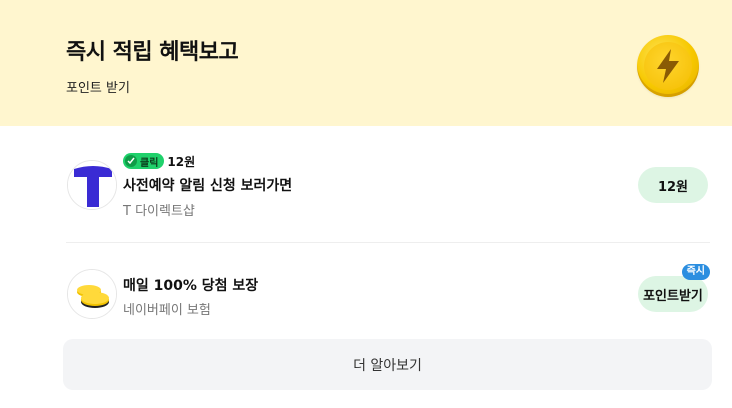 The height and width of the screenshot is (408, 732). I want to click on reward-amount-button: 12원, so click(673, 185).